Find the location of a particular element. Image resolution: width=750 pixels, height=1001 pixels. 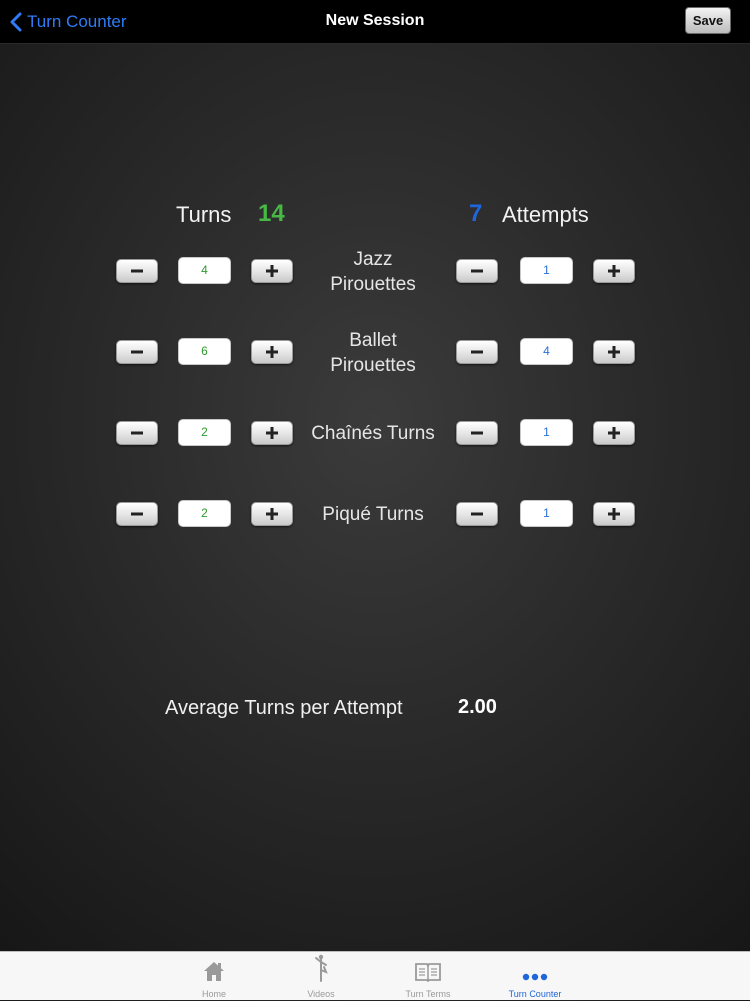

attempts-label: Attempts is located at coordinates (545, 214).